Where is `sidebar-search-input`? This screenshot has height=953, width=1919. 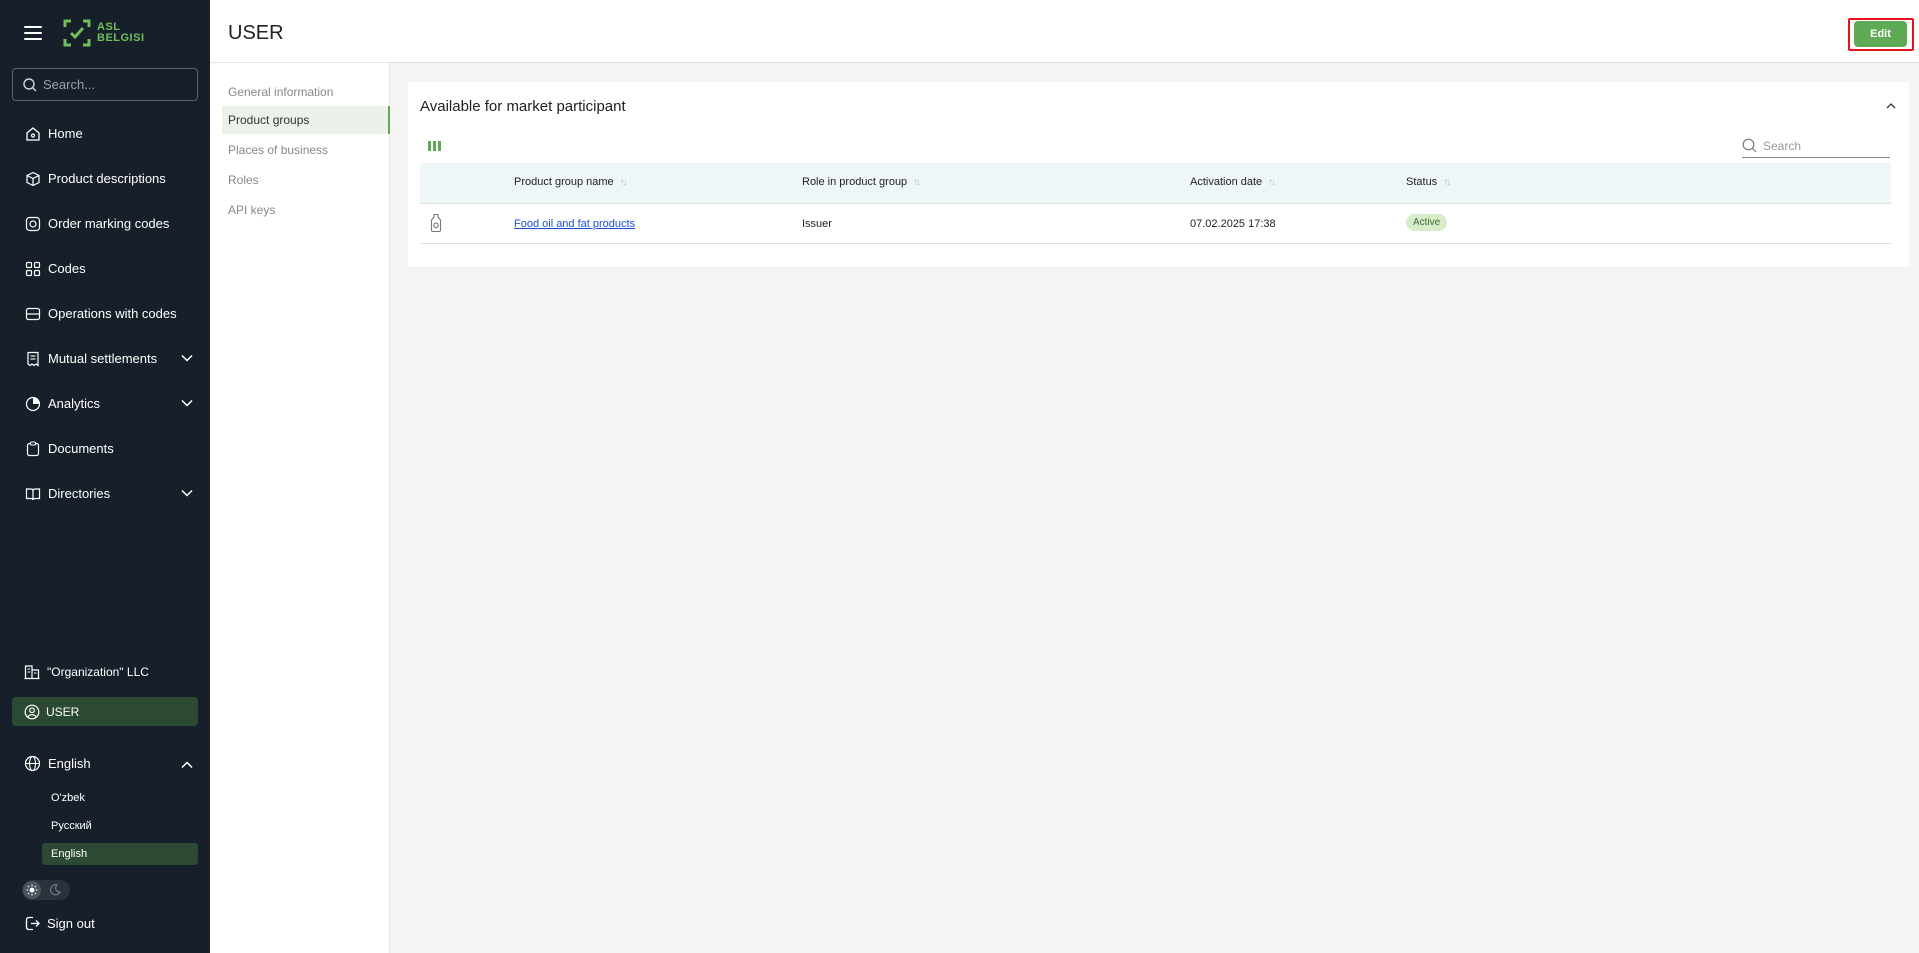
sidebar-search-input is located at coordinates (113, 84).